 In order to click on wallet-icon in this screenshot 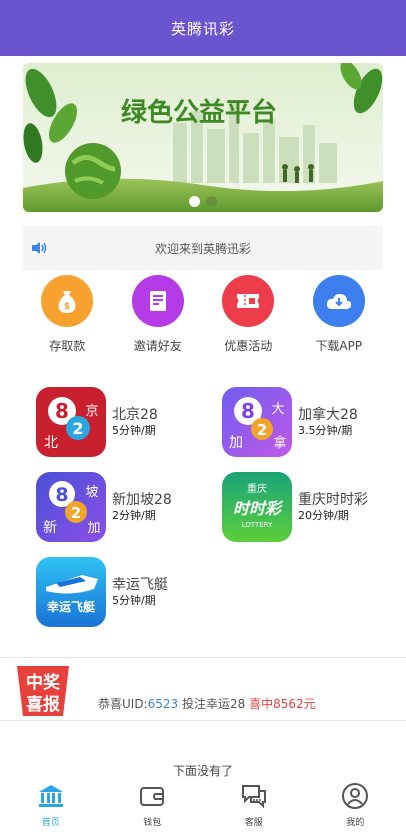, I will do `click(152, 796)`.